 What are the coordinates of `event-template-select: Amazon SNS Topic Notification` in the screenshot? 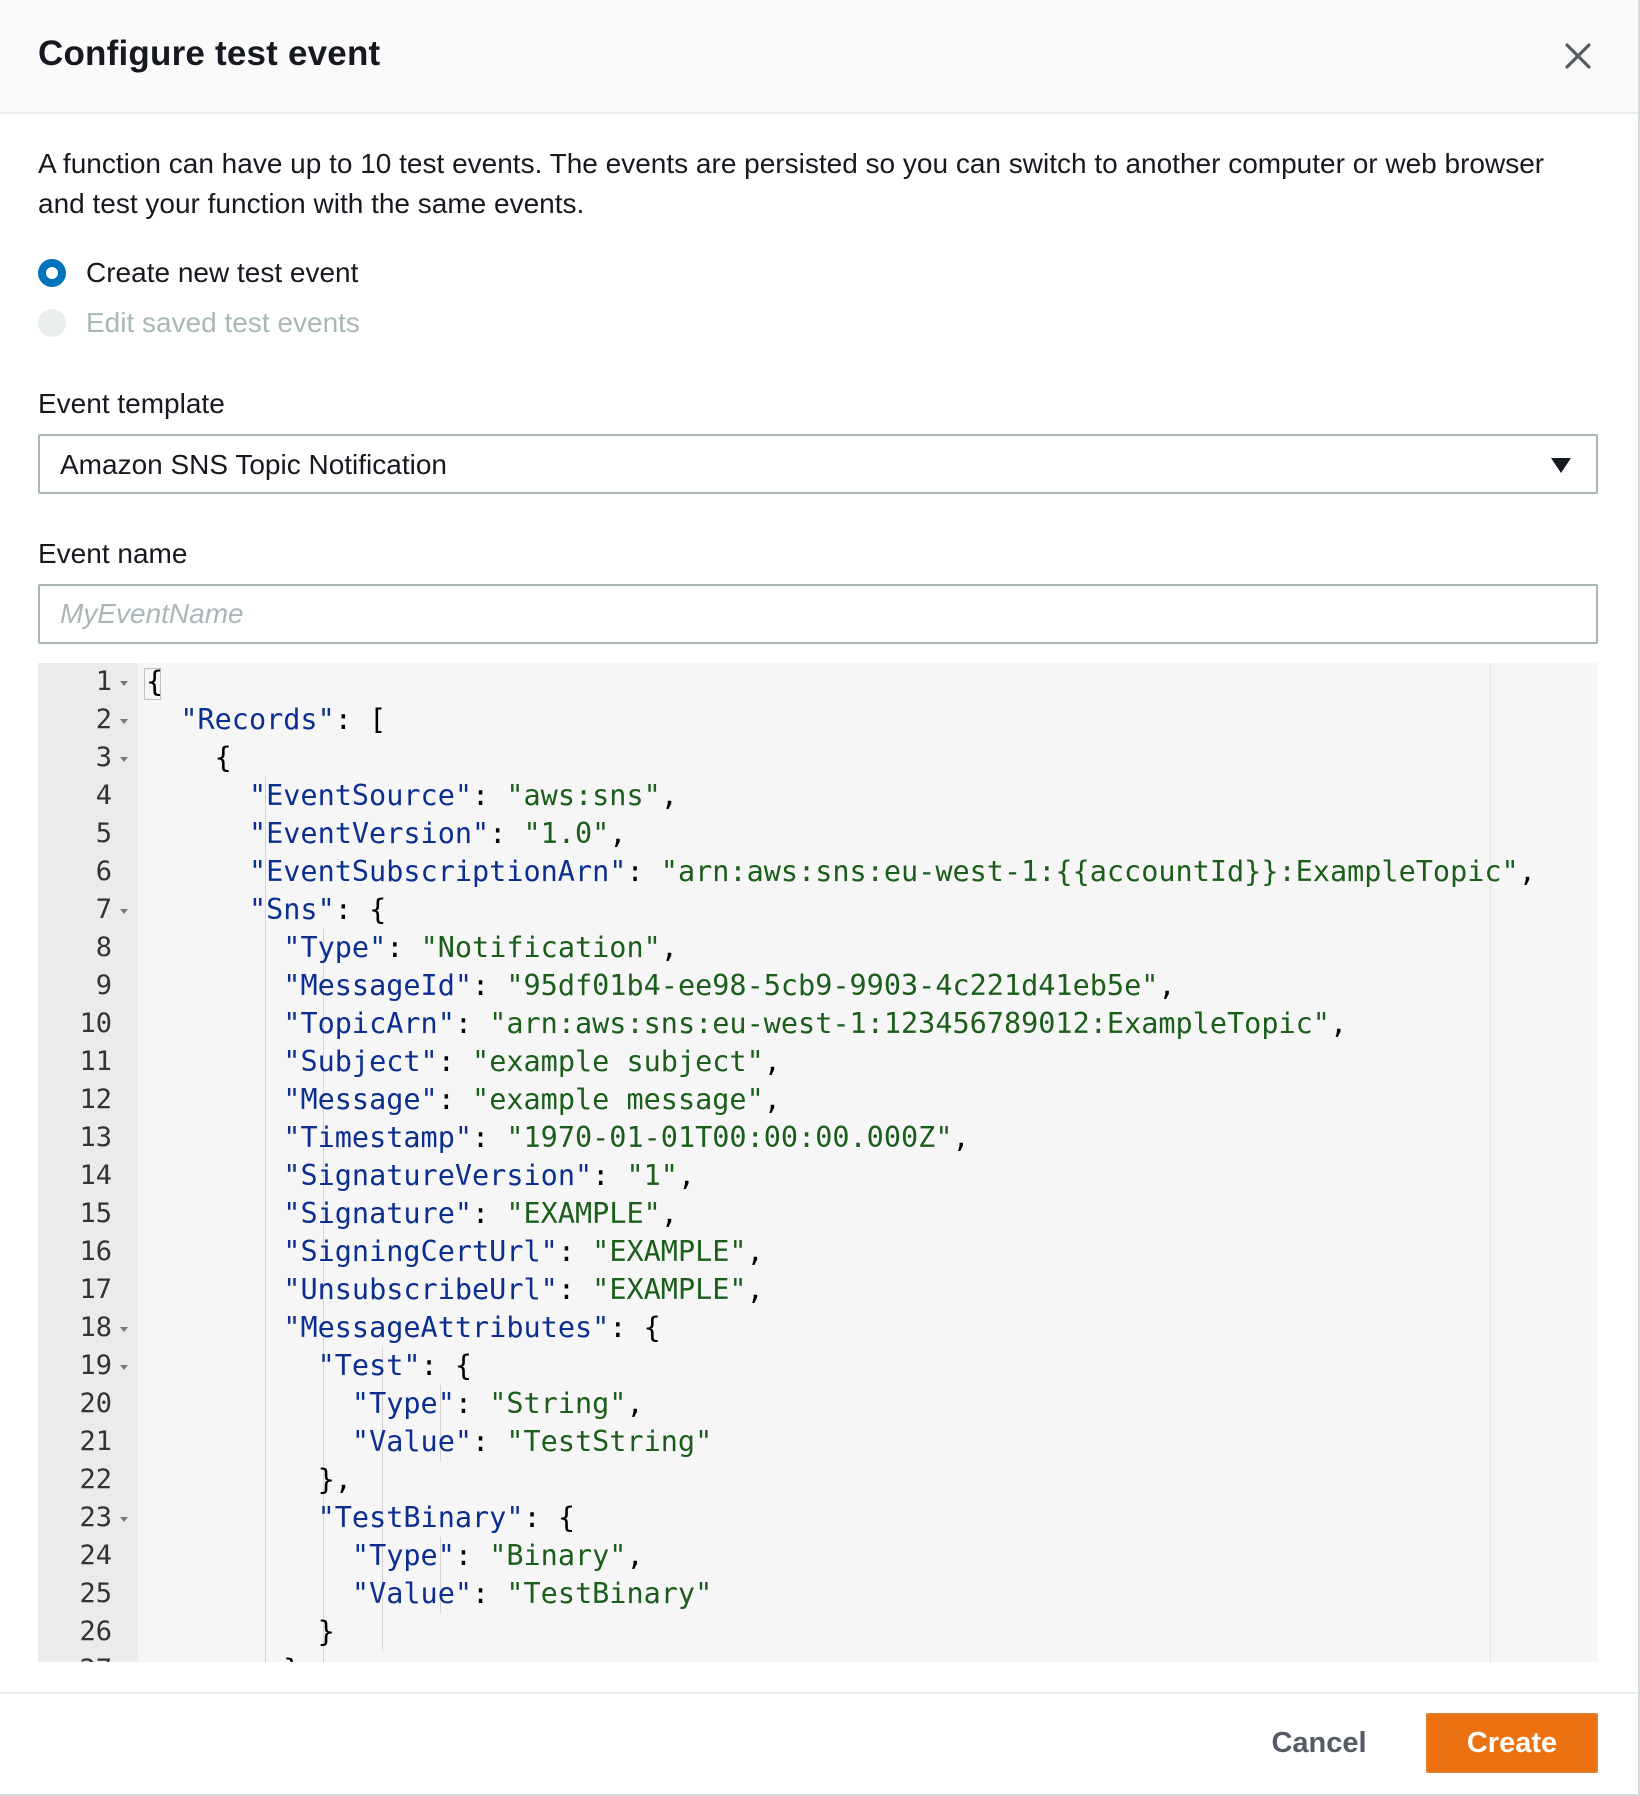 It's located at (818, 464).